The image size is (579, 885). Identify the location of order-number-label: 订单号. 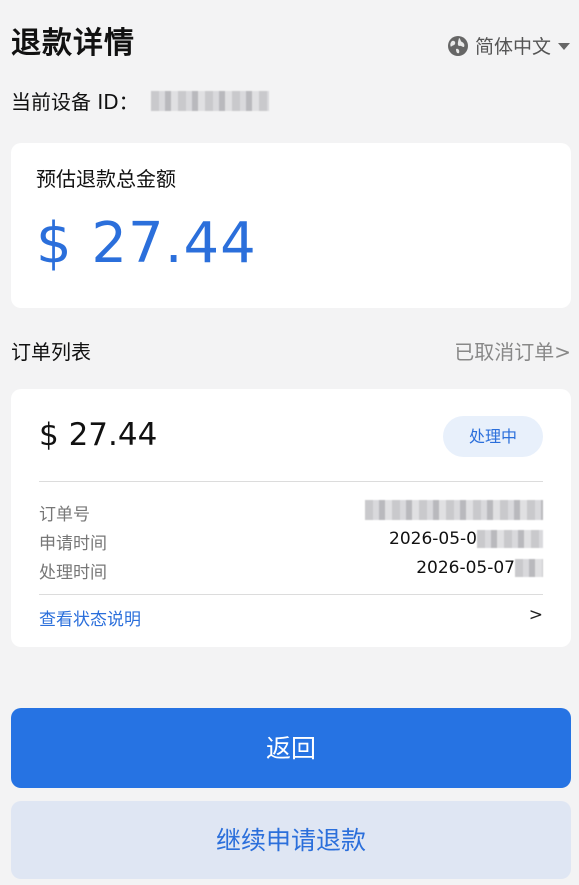
(64, 515).